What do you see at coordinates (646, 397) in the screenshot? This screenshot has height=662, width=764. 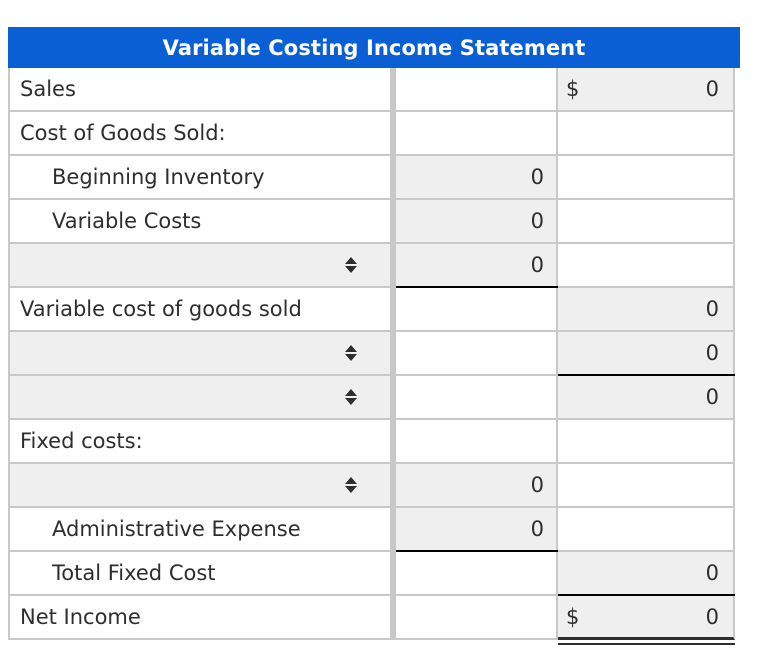 I see `select-3-amount: 0` at bounding box center [646, 397].